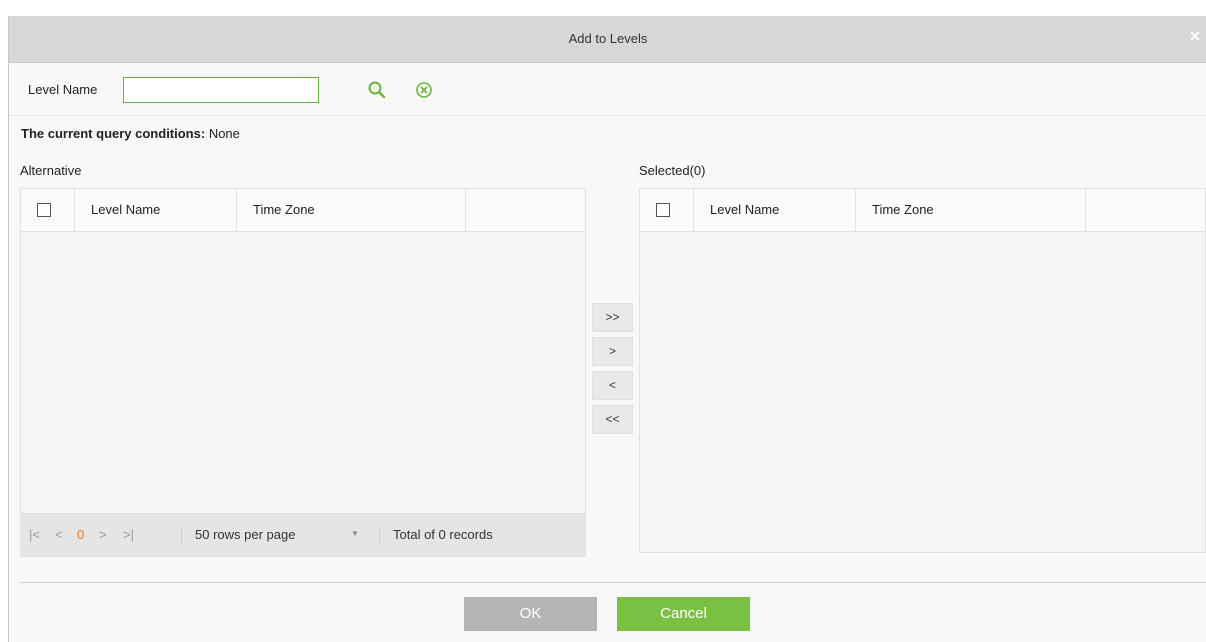 Image resolution: width=1206 pixels, height=642 pixels. What do you see at coordinates (612, 419) in the screenshot?
I see `remove-all-button: <<` at bounding box center [612, 419].